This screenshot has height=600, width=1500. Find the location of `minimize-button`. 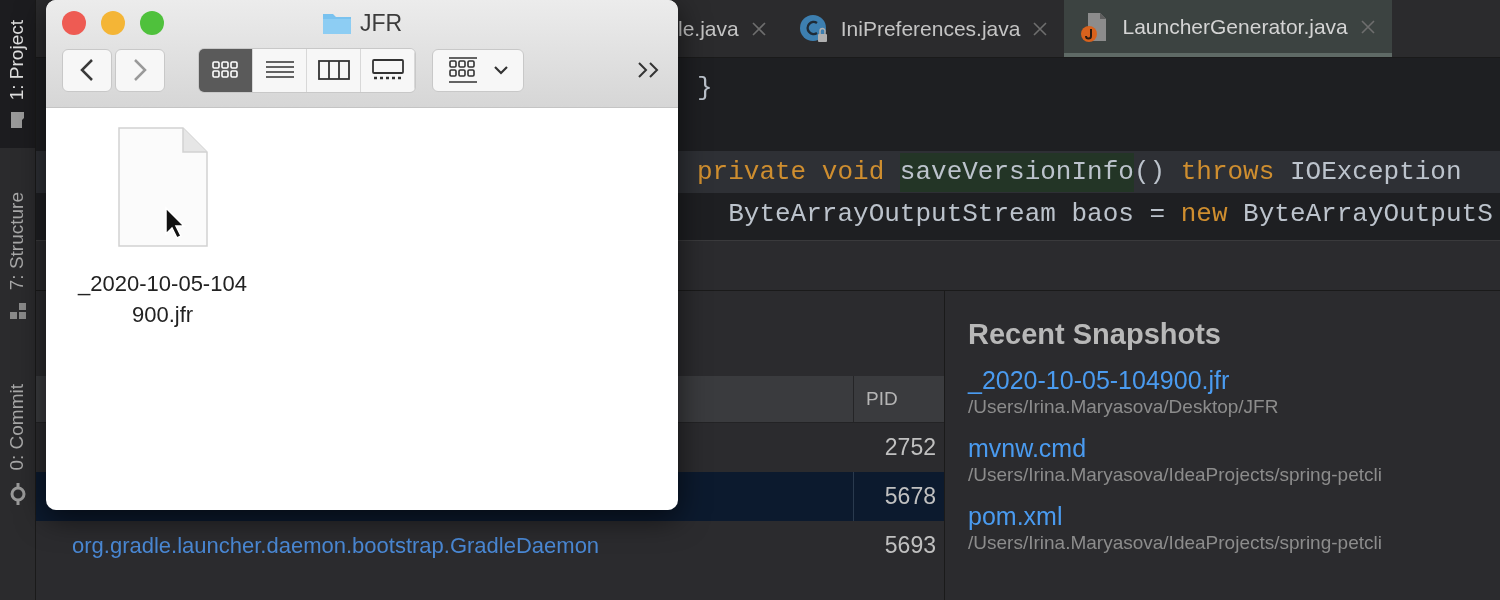

minimize-button is located at coordinates (113, 23).